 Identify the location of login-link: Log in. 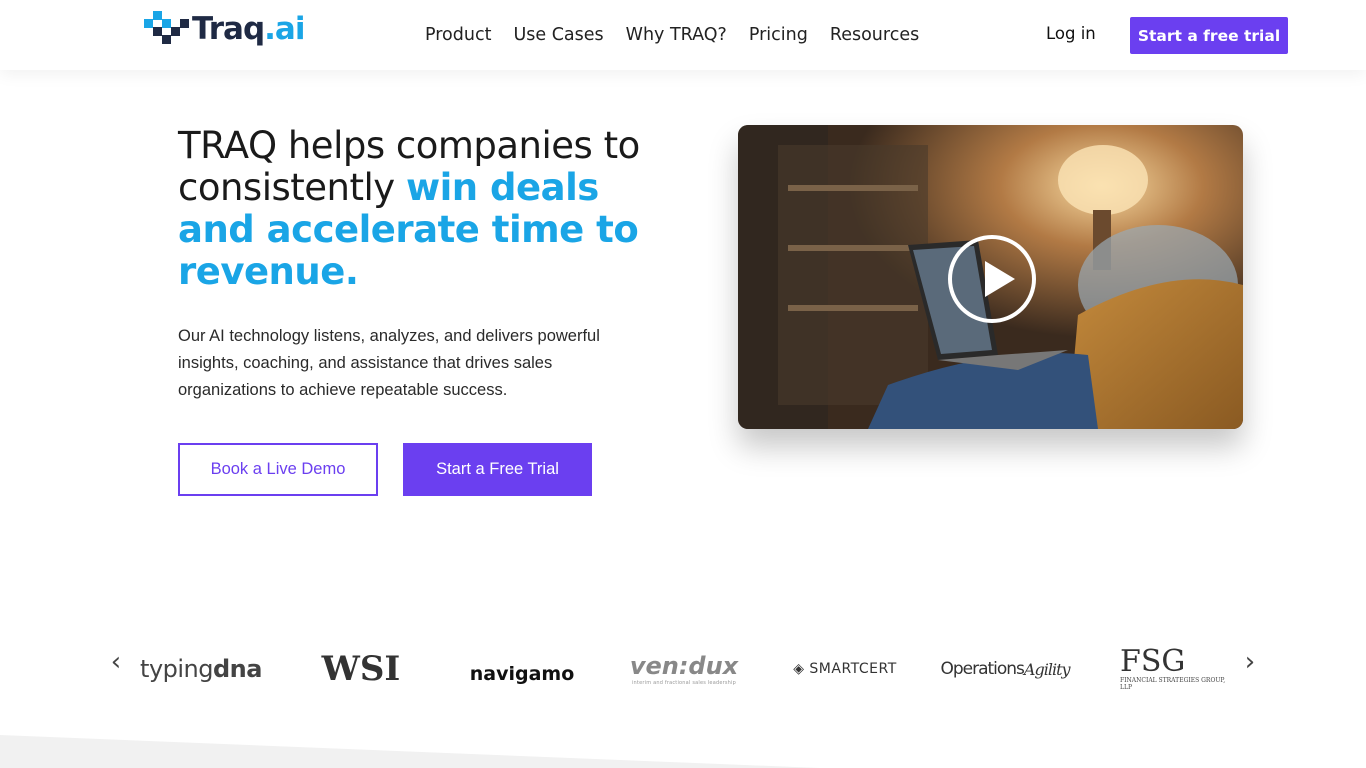
(1071, 33).